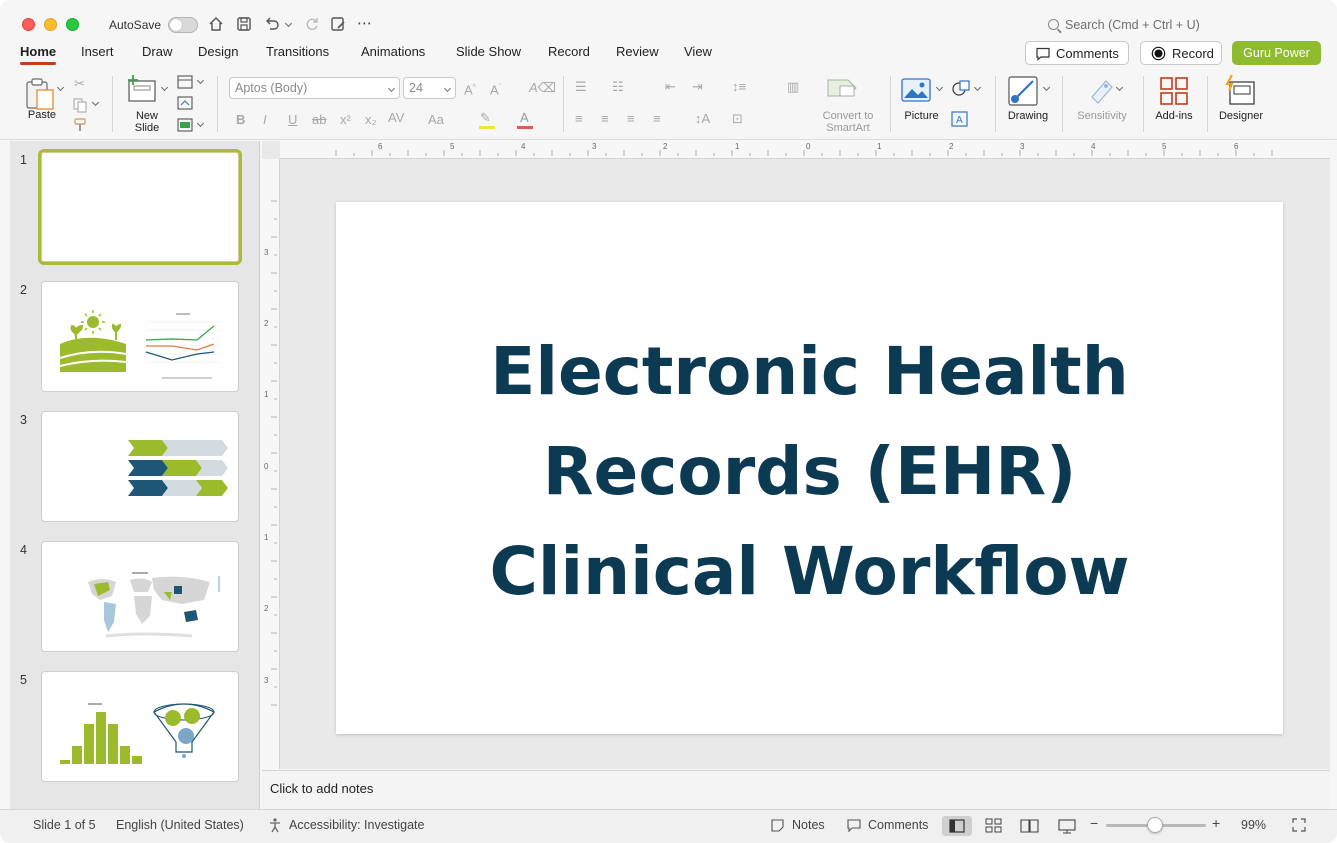 The height and width of the screenshot is (843, 1337). I want to click on zoom-level: 99%, so click(1253, 825).